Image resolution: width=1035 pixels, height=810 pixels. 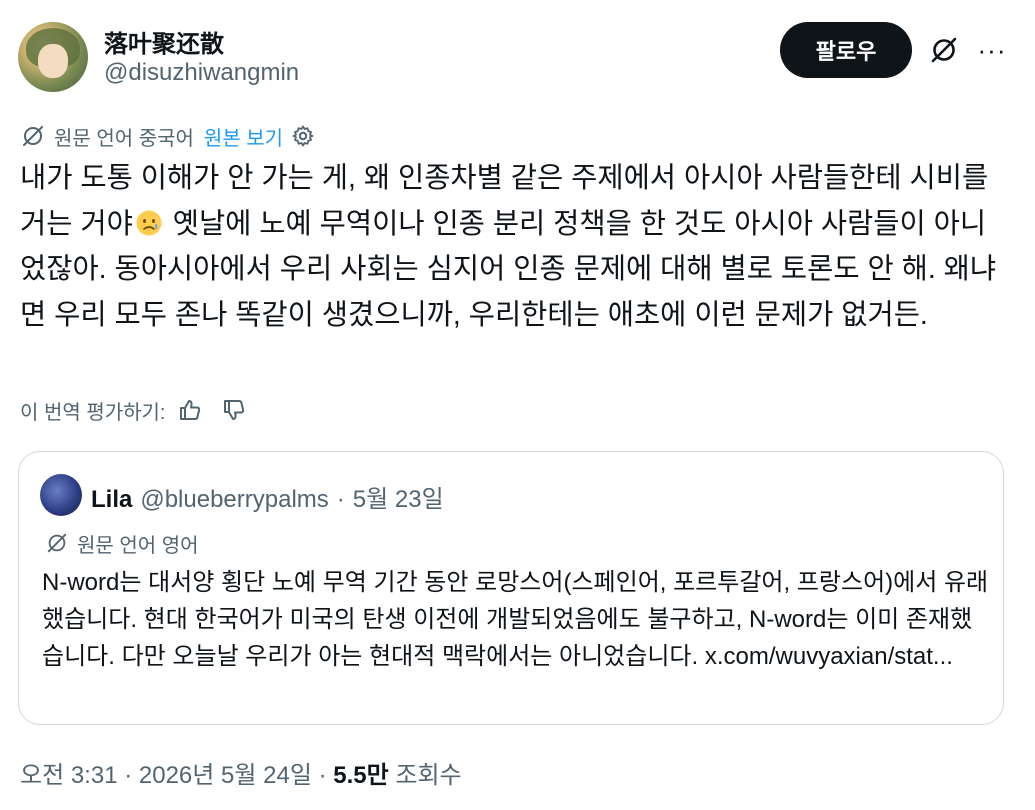 I want to click on thumbs-up-icon, so click(x=190, y=410).